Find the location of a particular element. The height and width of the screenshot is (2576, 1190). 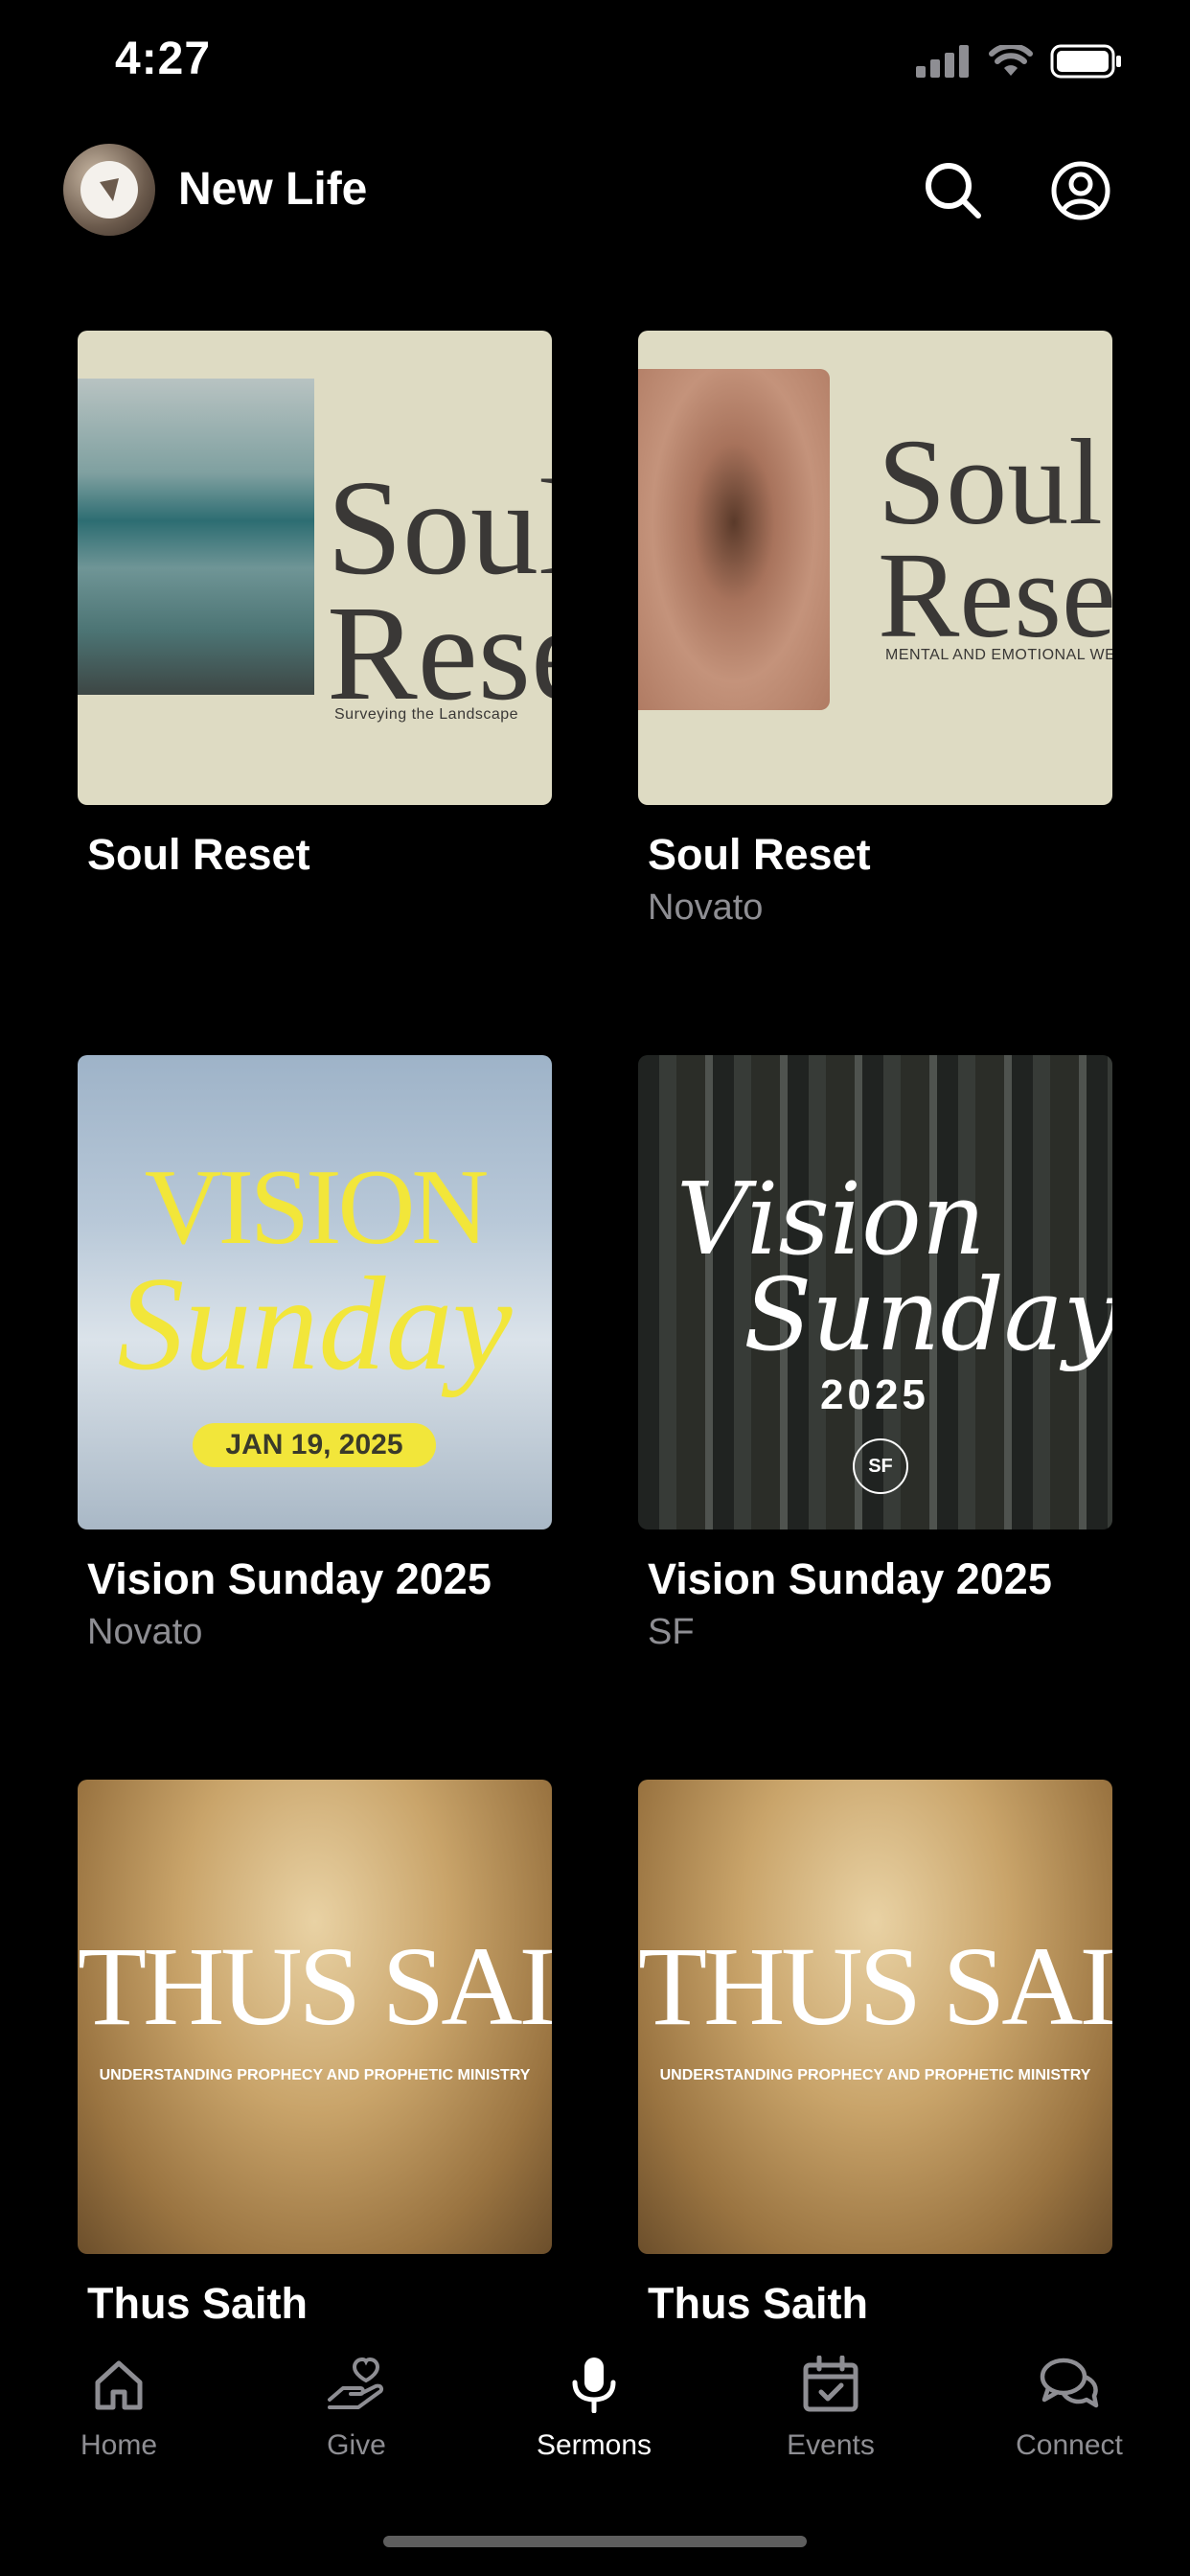

artwork-year-text: 2025 is located at coordinates (874, 1394).